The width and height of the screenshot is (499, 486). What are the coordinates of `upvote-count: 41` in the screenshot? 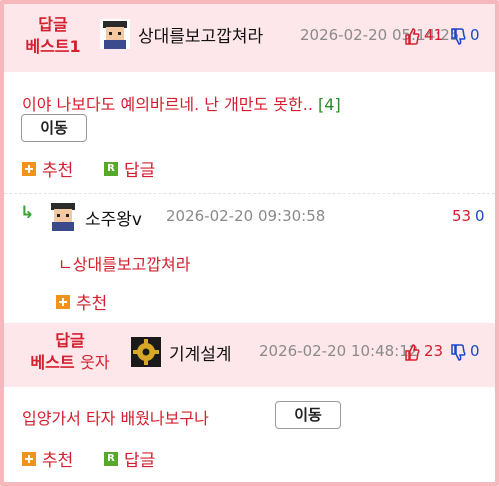 It's located at (434, 35).